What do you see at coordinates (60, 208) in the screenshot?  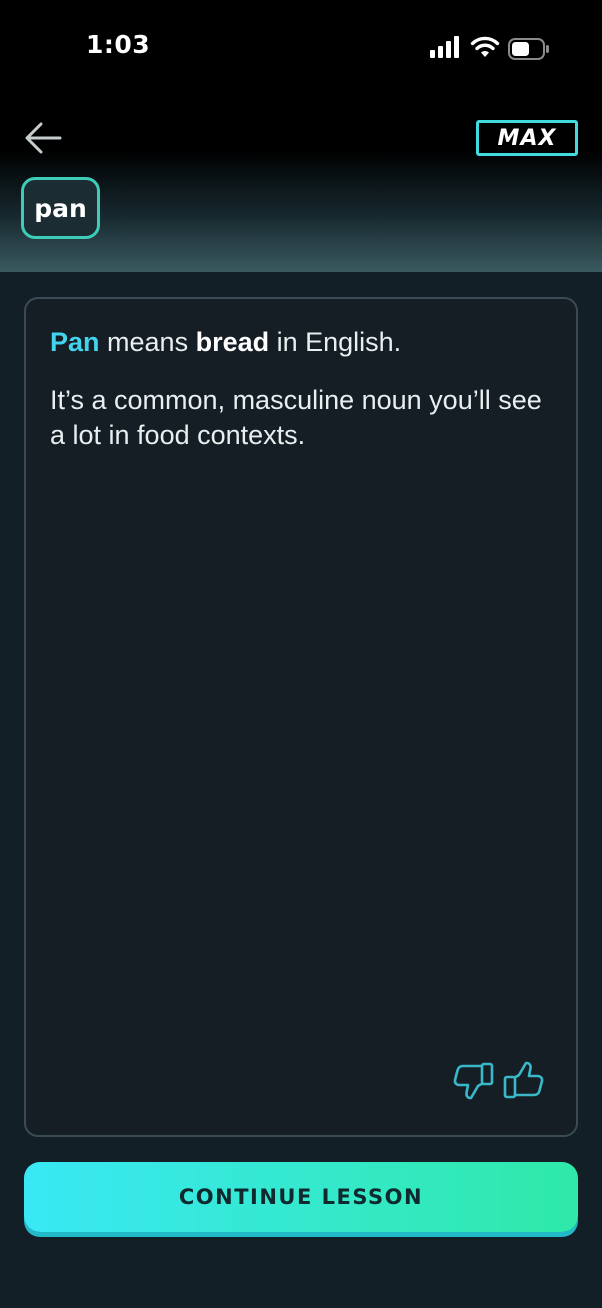 I see `word-chip: pan` at bounding box center [60, 208].